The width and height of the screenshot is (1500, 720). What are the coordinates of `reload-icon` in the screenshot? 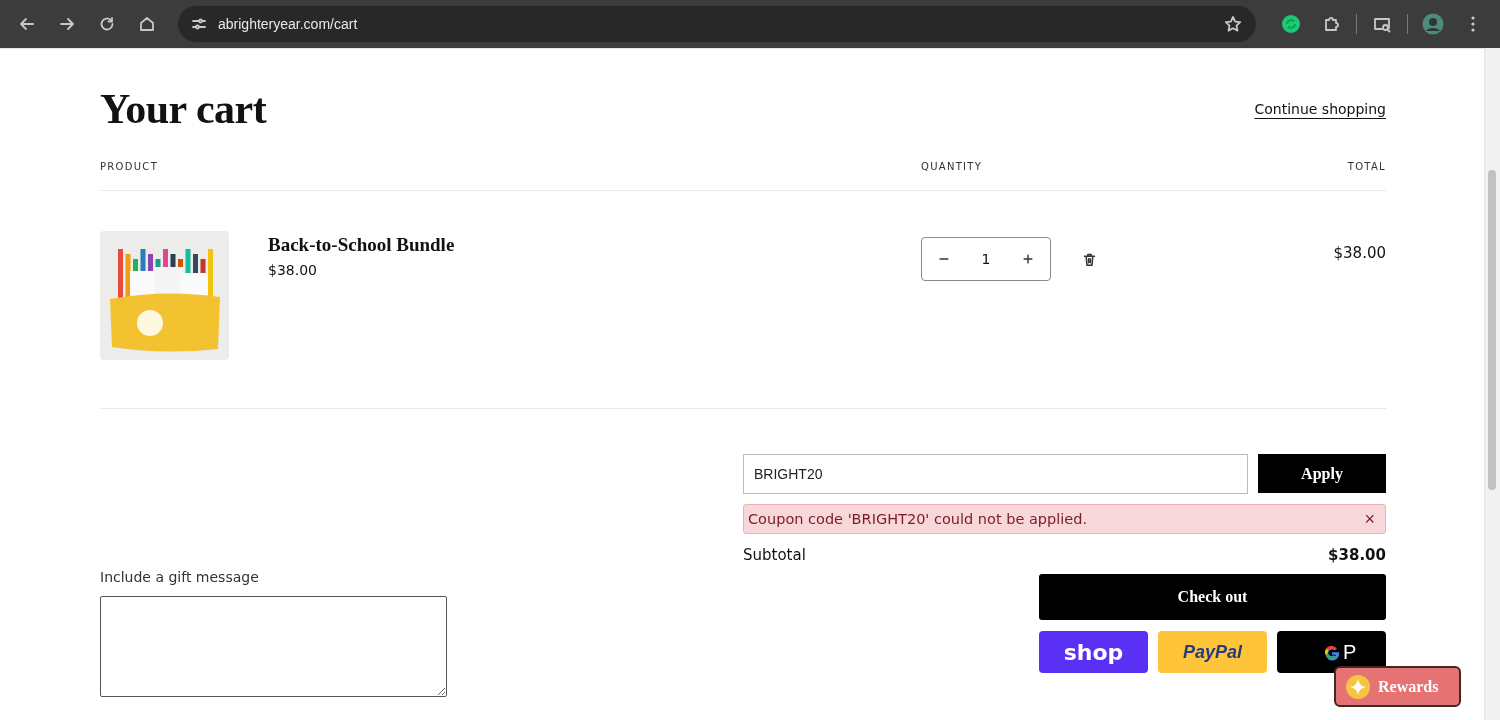 It's located at (107, 24).